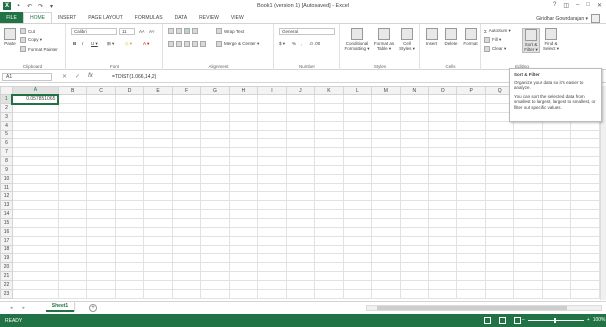 The width and height of the screenshot is (606, 327). Describe the element at coordinates (27, 31) in the screenshot. I see `cut-button: Cut` at that location.